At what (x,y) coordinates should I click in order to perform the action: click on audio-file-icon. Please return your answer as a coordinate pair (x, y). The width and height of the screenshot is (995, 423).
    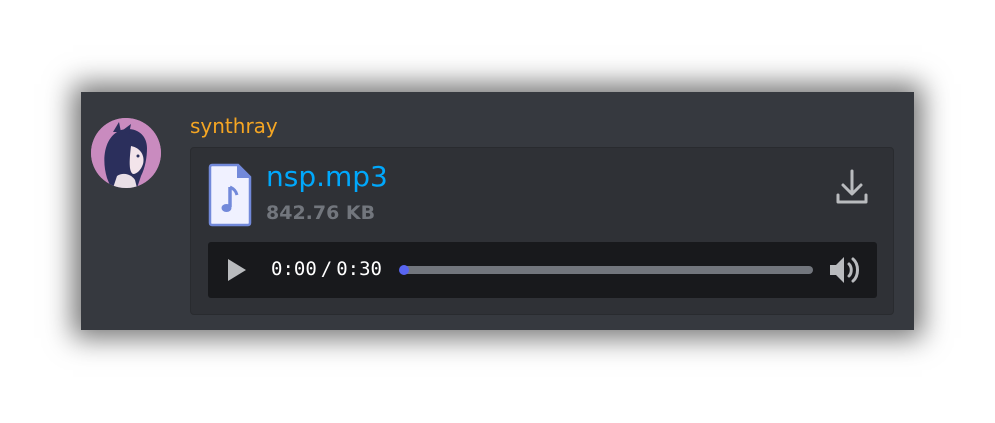
    Looking at the image, I should click on (230, 195).